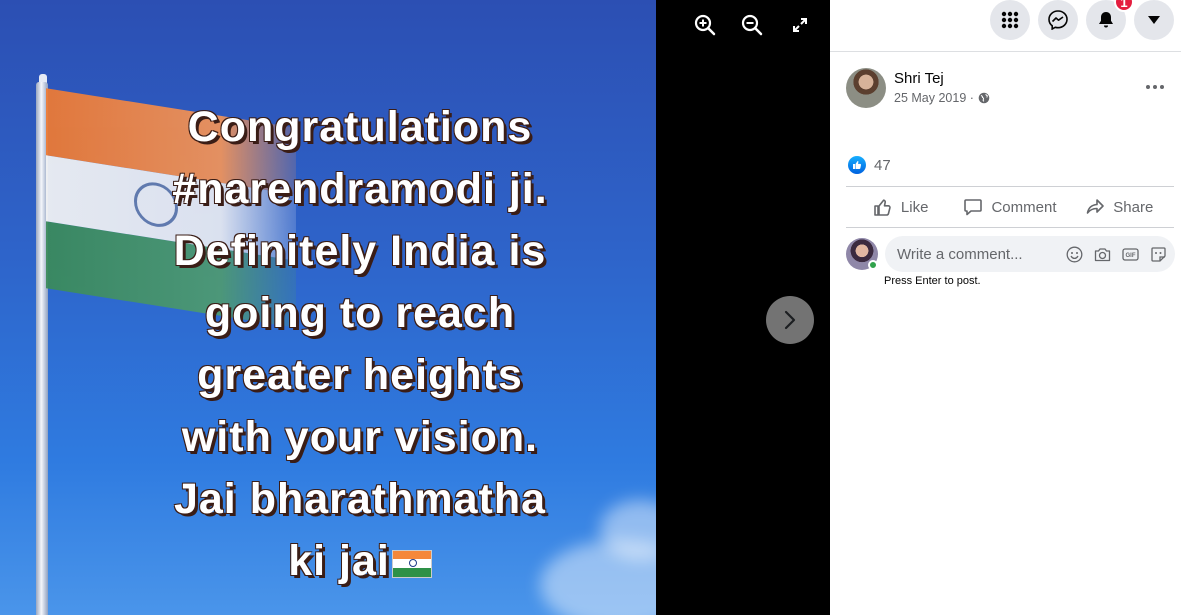 The image size is (1181, 615). I want to click on svg-text: GIF, so click(1130, 256).